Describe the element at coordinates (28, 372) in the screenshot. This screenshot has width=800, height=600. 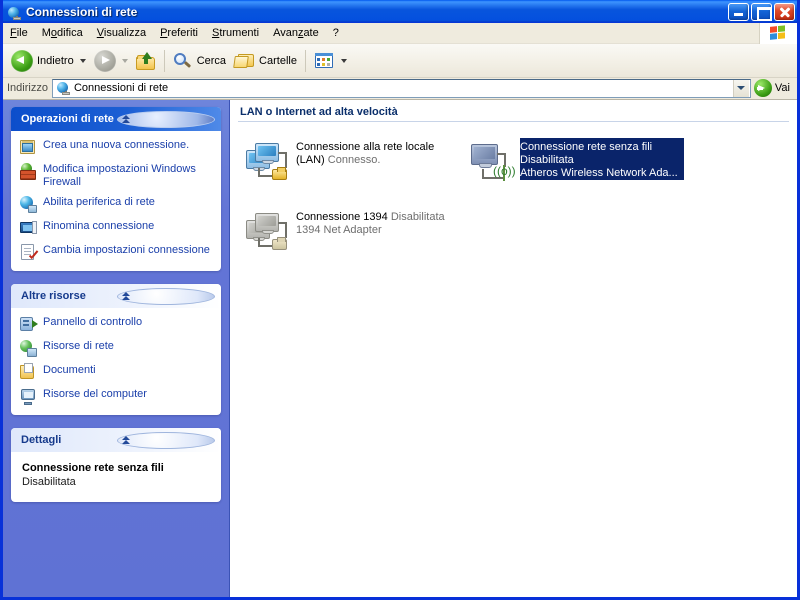
I see `my-documents-icon` at that location.